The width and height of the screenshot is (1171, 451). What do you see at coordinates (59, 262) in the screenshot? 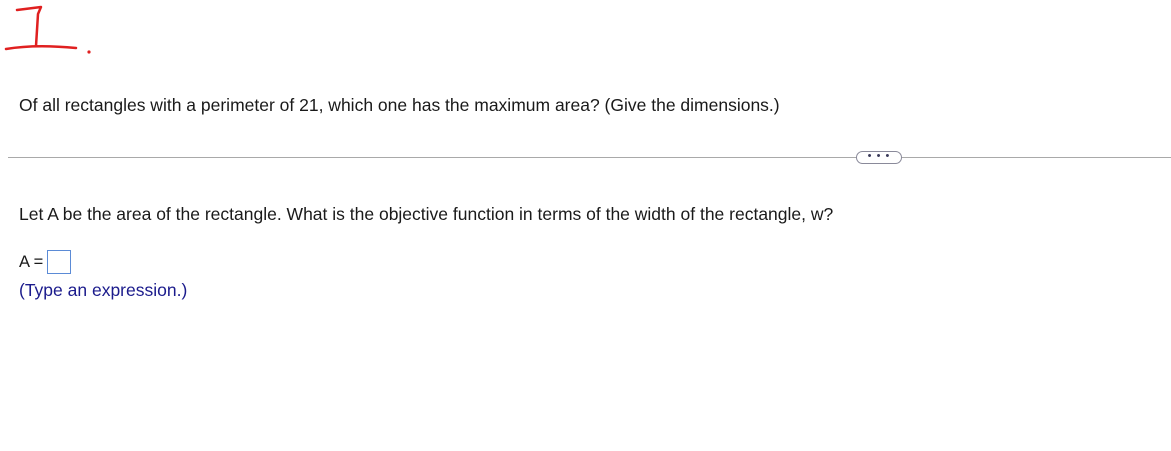
I see `answer-input` at bounding box center [59, 262].